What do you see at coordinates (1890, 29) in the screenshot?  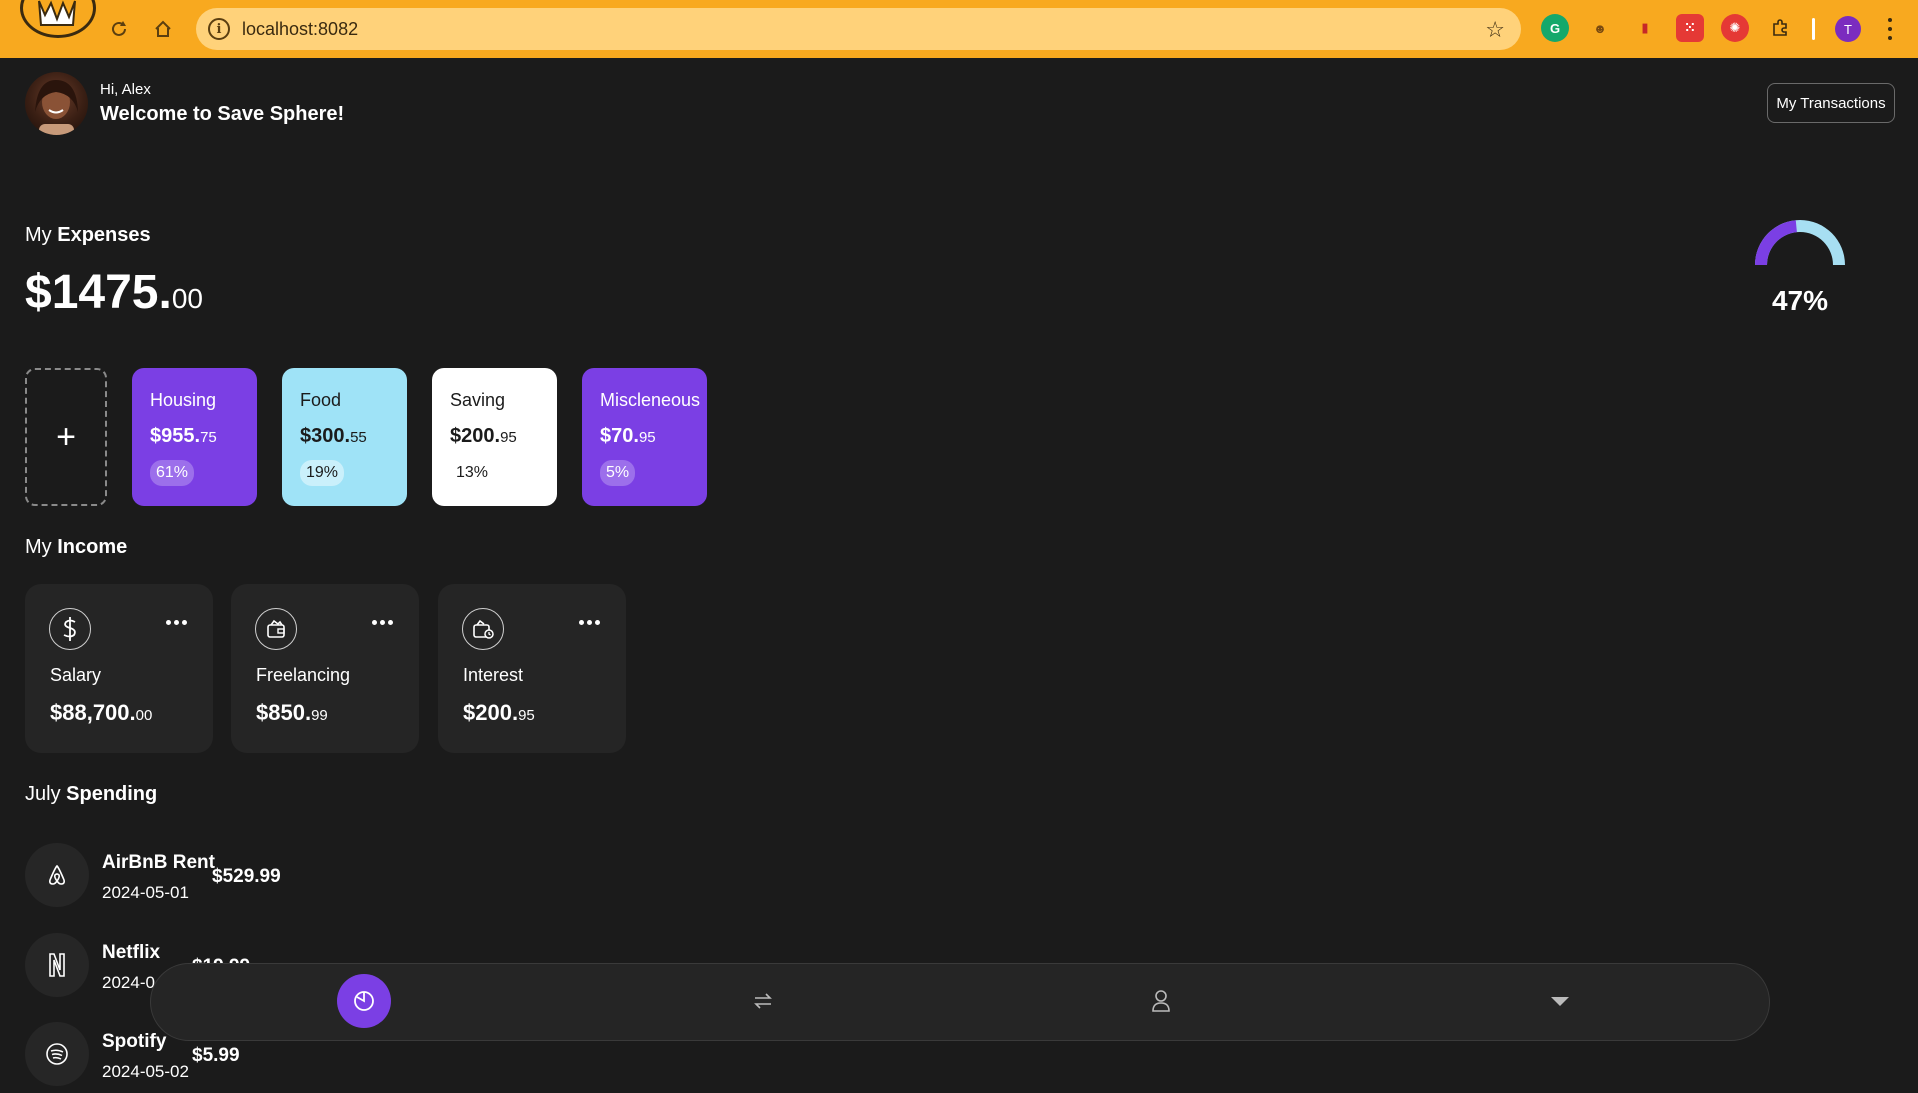 I see `browser-menu-icon` at bounding box center [1890, 29].